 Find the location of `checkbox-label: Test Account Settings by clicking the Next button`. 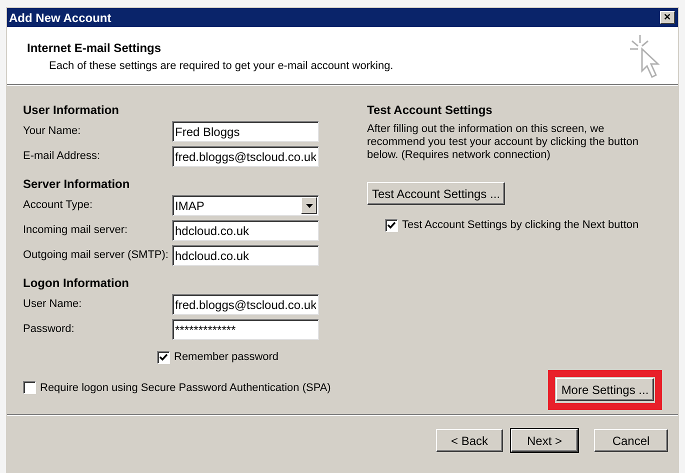

checkbox-label: Test Account Settings by clicking the Next button is located at coordinates (520, 225).